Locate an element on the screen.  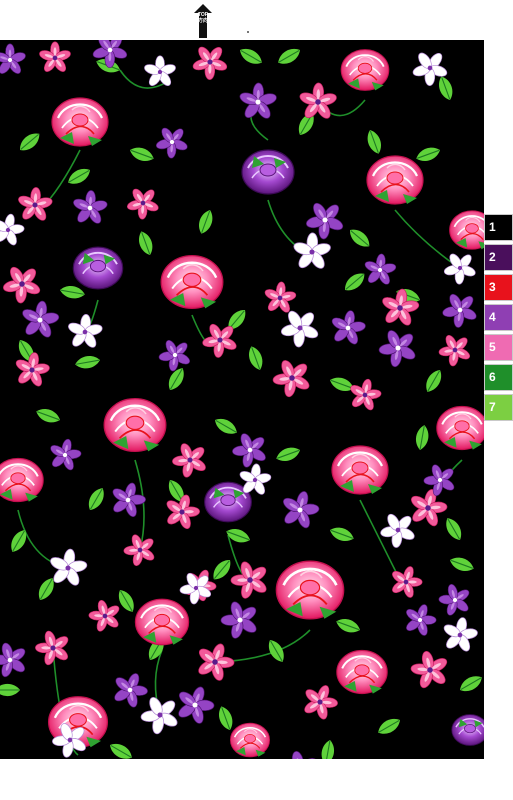
palette-swatch-2: 2 is located at coordinates (498, 257).